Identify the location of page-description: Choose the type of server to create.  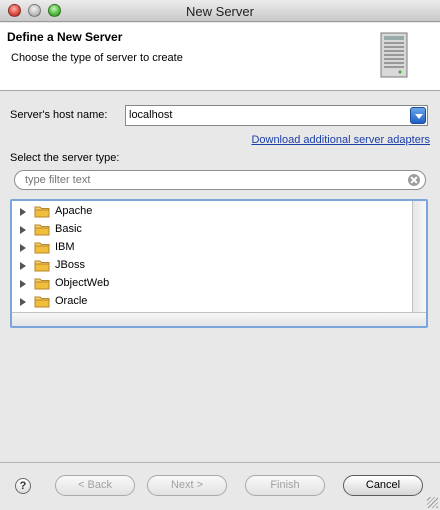
(97, 58).